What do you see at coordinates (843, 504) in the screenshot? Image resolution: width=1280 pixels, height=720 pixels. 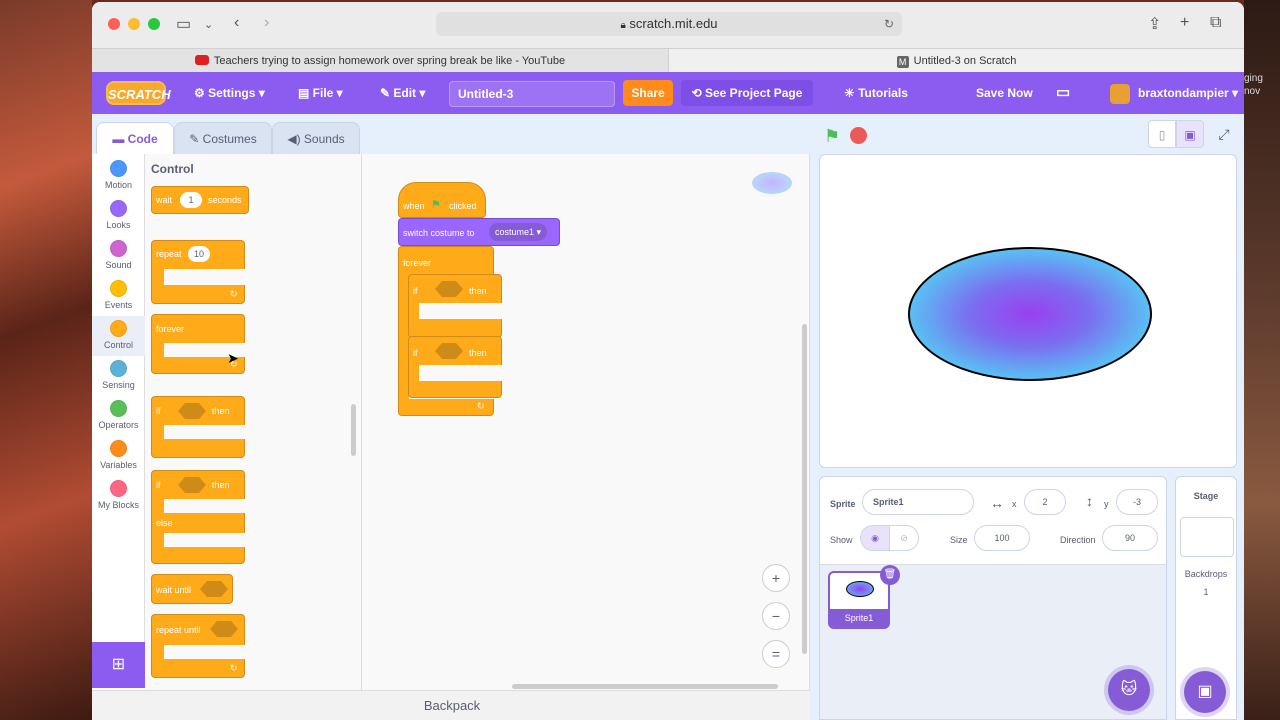 I see `sprite-label: Sprite` at bounding box center [843, 504].